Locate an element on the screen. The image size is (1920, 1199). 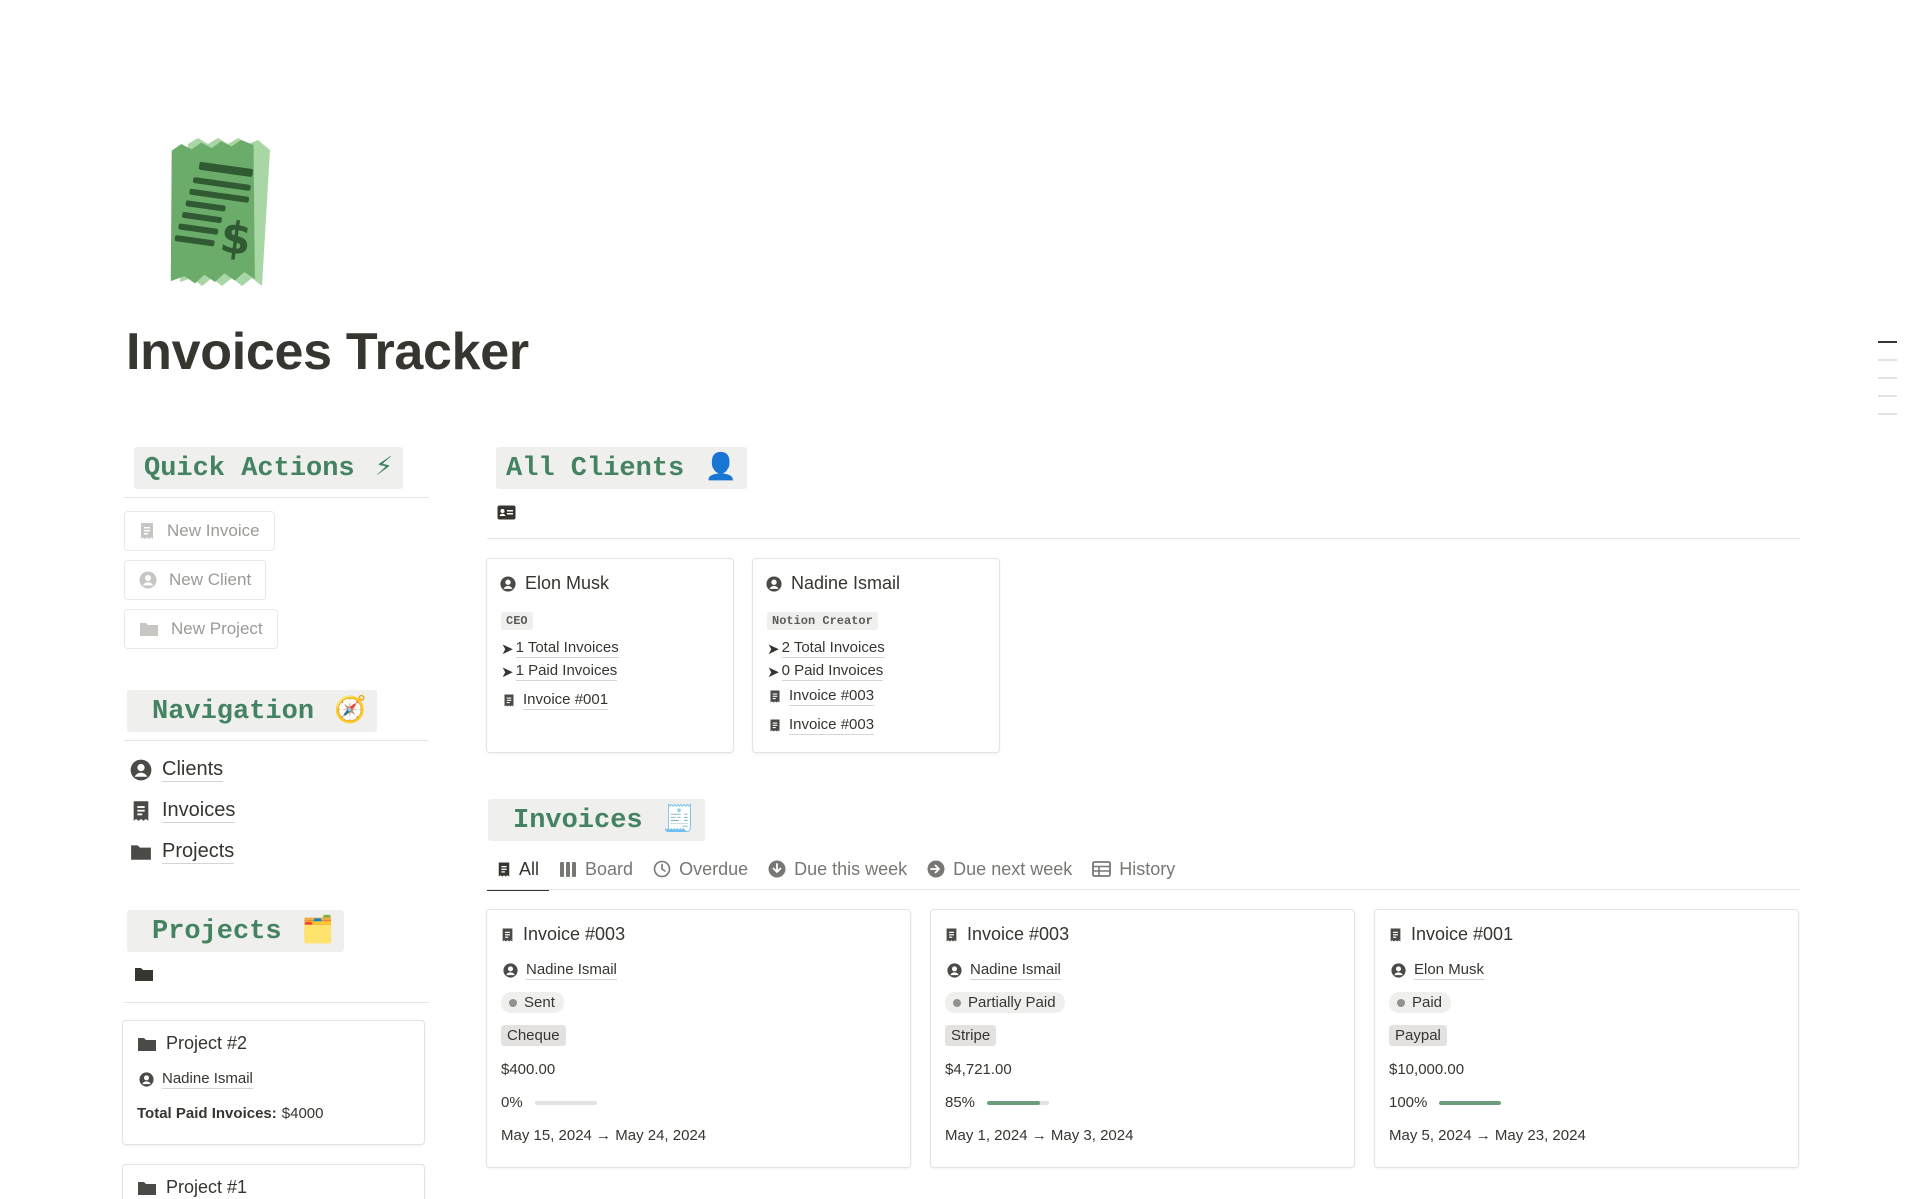
client-name: Elon Musk is located at coordinates (567, 583).